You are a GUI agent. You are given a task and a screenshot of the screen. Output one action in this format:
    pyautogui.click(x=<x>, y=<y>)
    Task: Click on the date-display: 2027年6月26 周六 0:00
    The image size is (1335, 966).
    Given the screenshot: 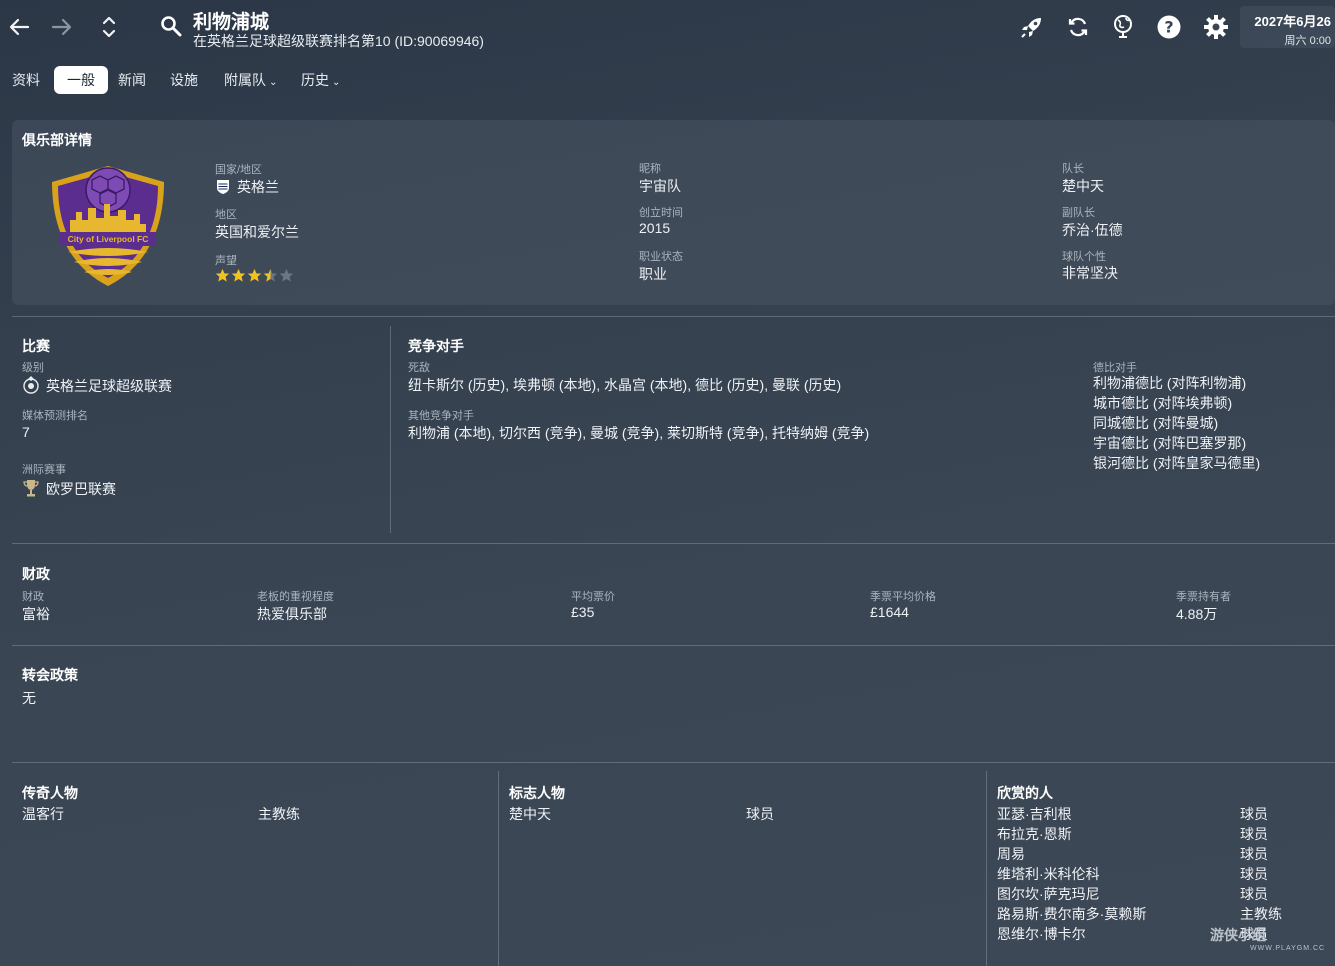 What is the action you would take?
    pyautogui.click(x=1287, y=27)
    